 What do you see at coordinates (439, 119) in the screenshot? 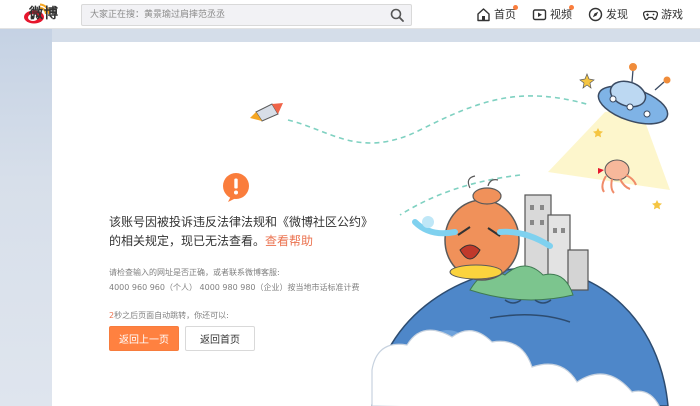
I see `dashed-path` at bounding box center [439, 119].